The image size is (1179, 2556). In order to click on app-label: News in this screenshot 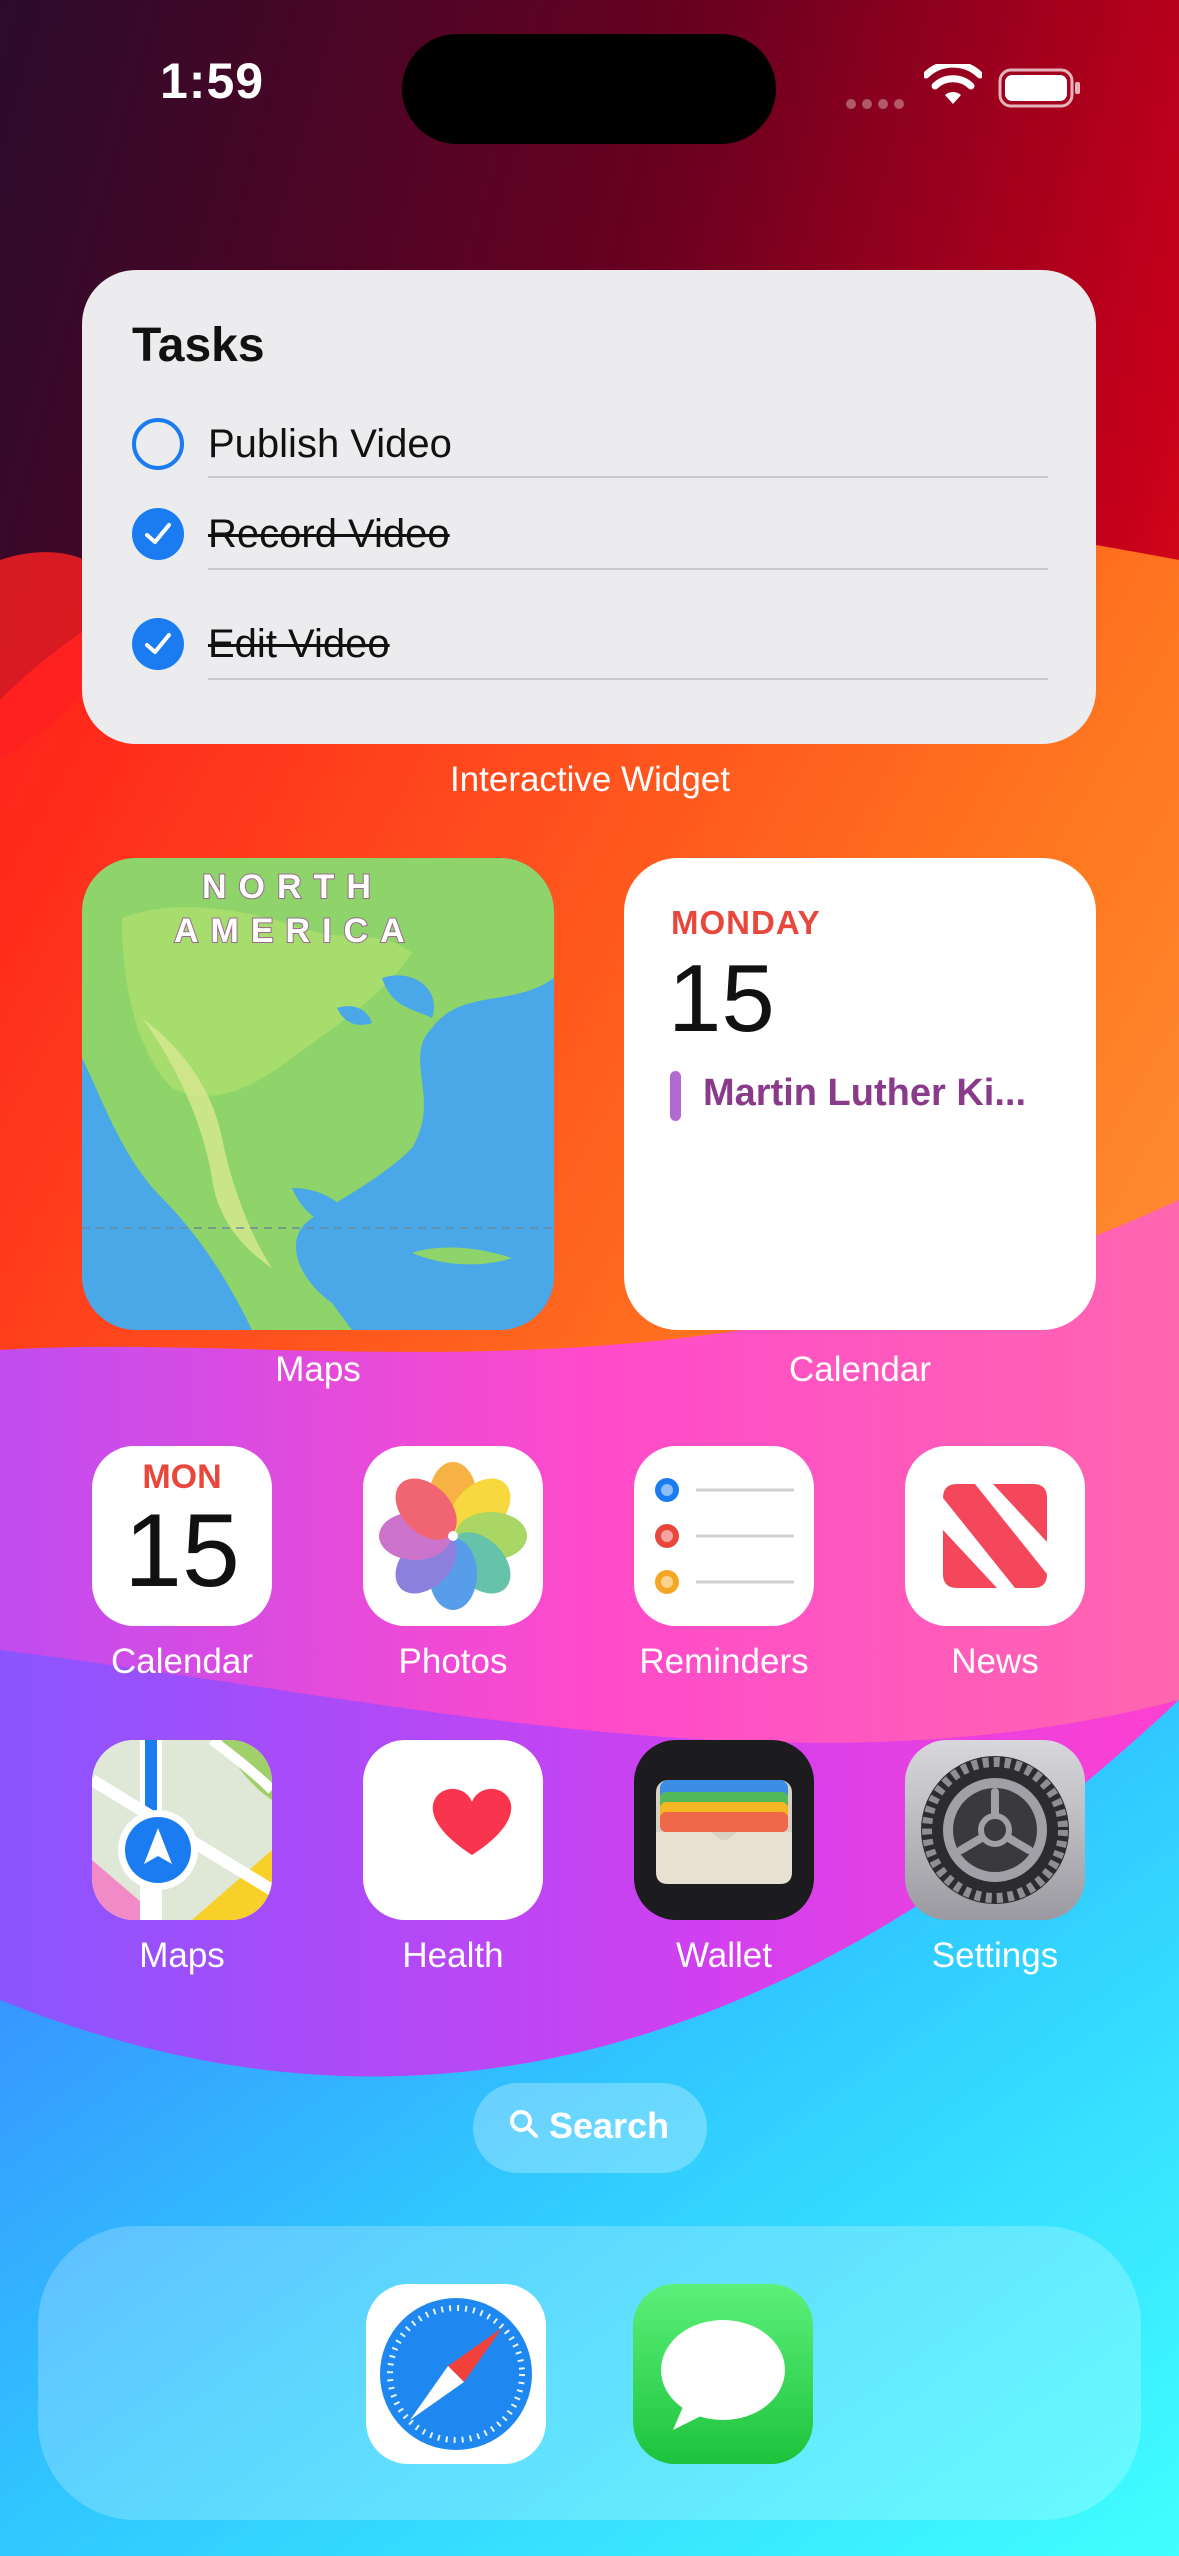, I will do `click(995, 1661)`.